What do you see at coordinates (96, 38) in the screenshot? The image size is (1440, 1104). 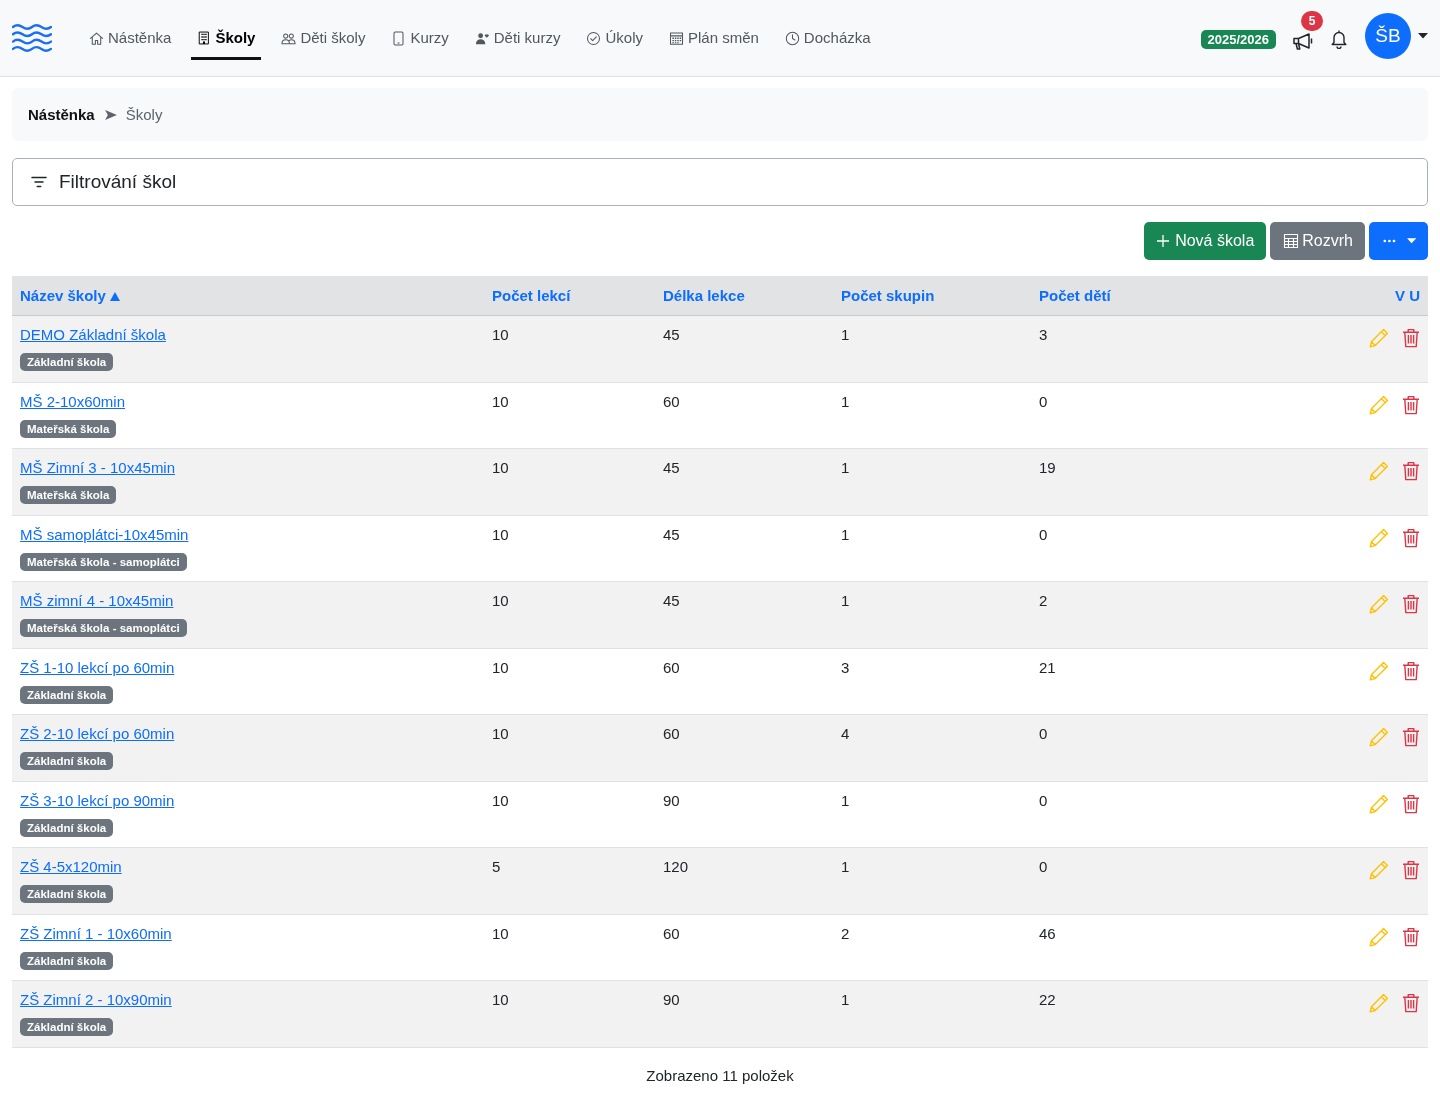 I see `home-icon` at bounding box center [96, 38].